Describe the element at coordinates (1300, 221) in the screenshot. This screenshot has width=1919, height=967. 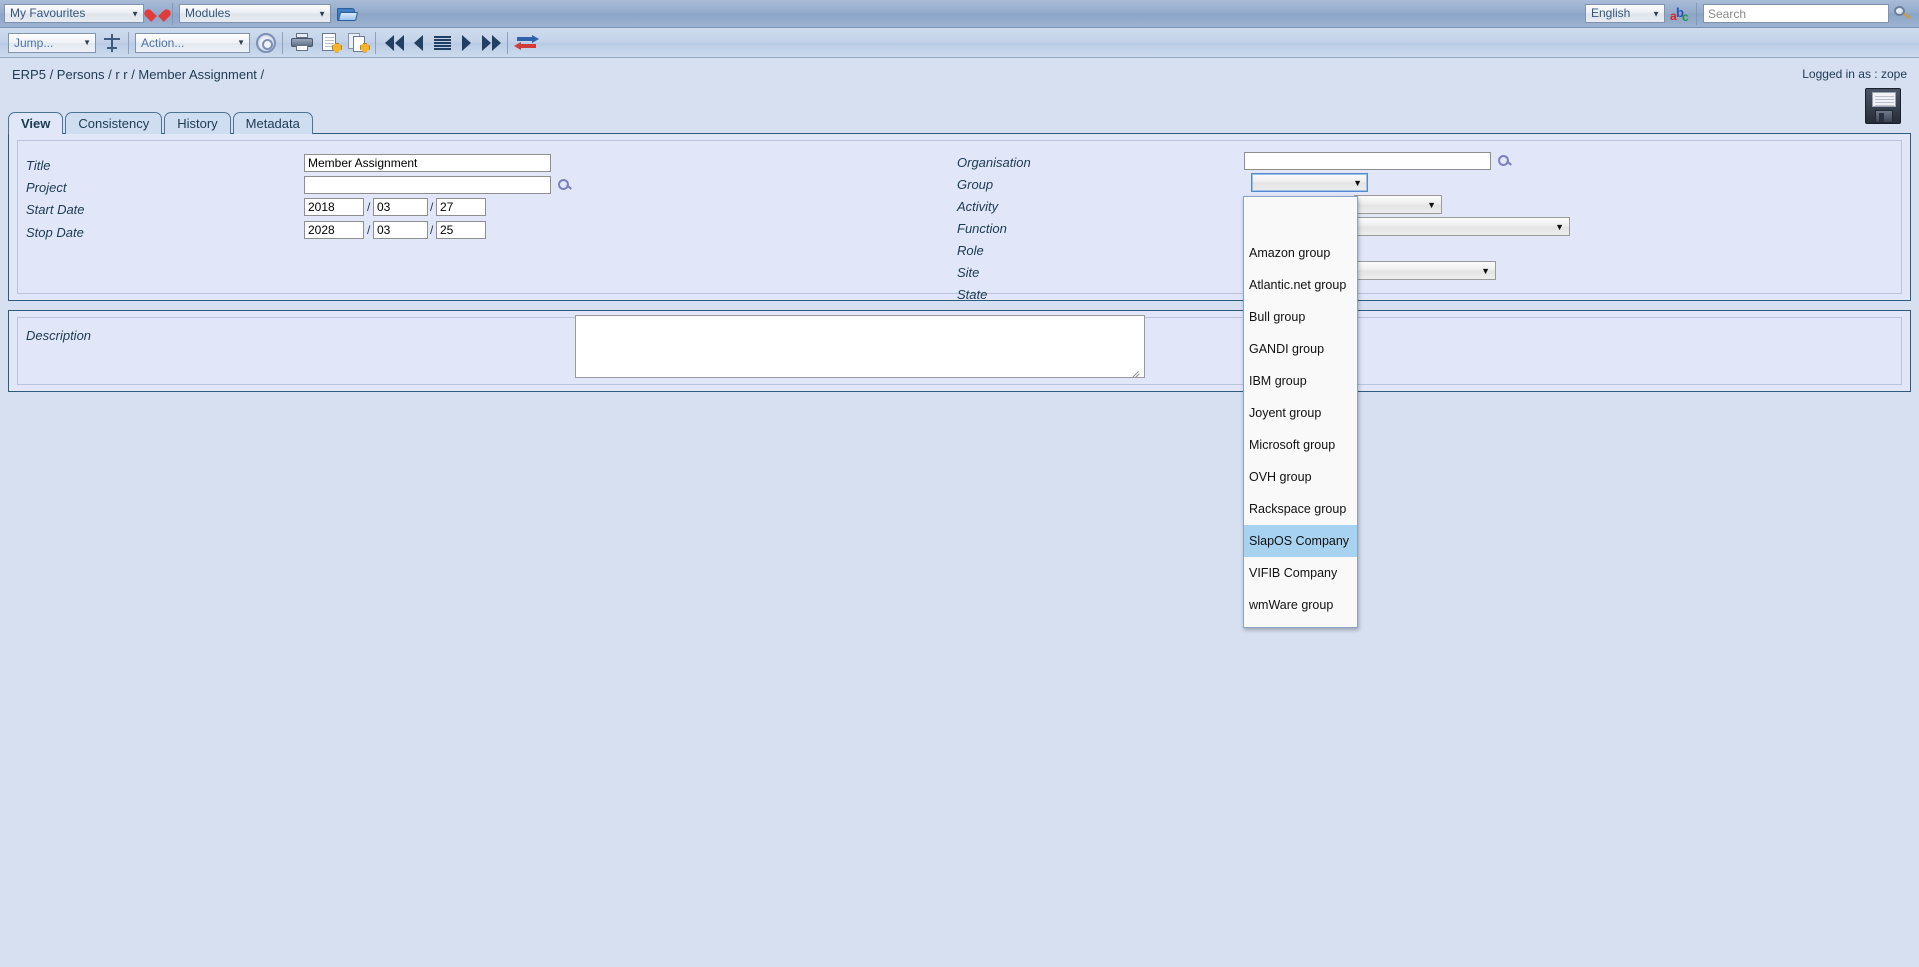
I see `group-option` at that location.